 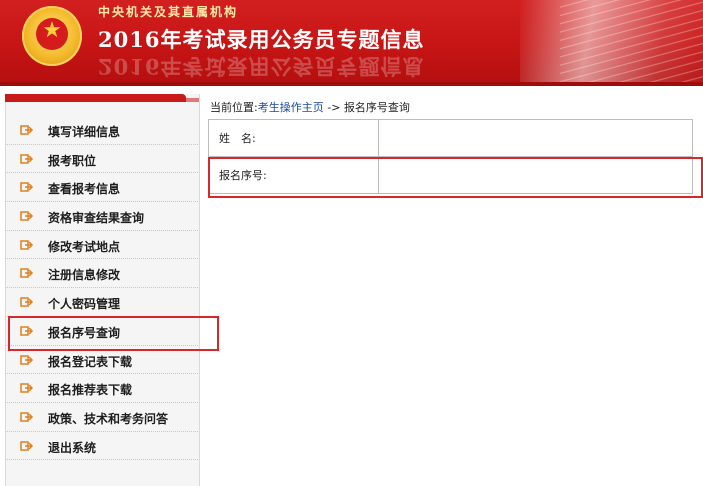 I want to click on sidebar-item-label: 填写详细信息, so click(x=84, y=132).